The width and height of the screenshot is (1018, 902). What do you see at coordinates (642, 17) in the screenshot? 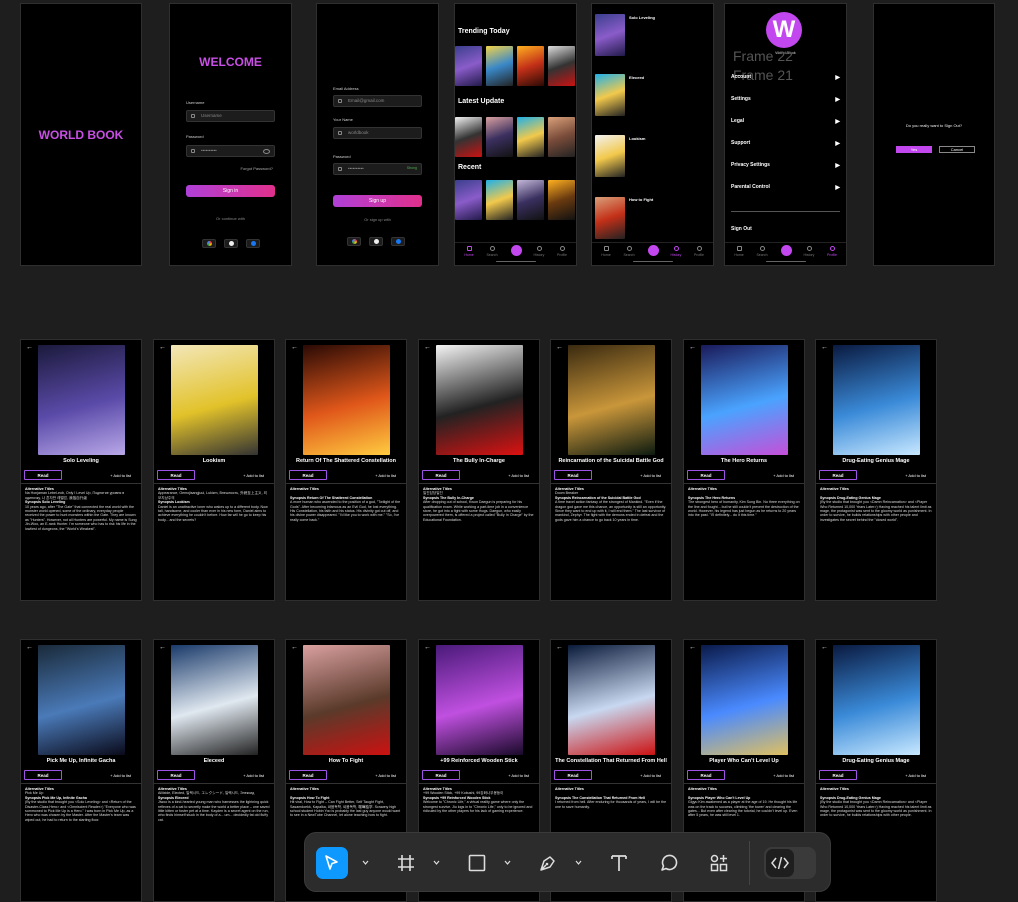
I see `history-item-title: Solo Leveling` at bounding box center [642, 17].